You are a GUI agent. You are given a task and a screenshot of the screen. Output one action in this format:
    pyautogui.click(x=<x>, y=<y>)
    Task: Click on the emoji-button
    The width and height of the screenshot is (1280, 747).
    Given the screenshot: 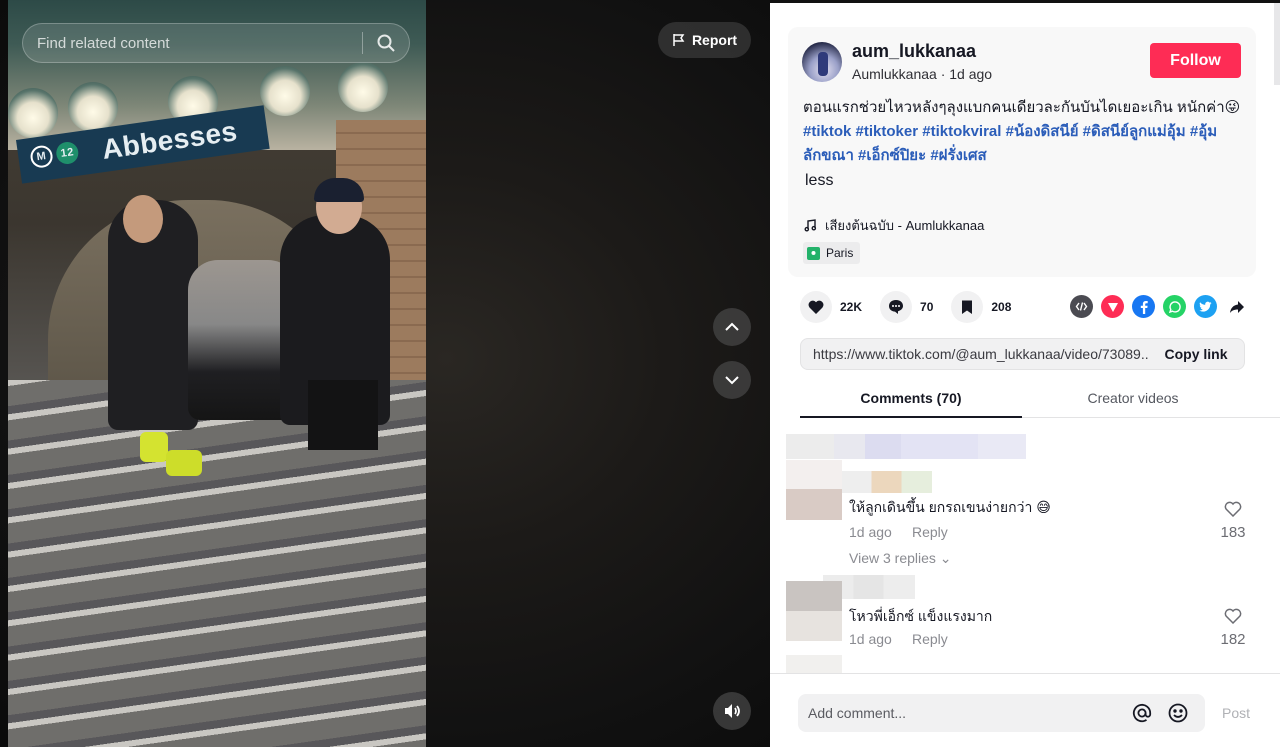 What is the action you would take?
    pyautogui.click(x=1178, y=713)
    